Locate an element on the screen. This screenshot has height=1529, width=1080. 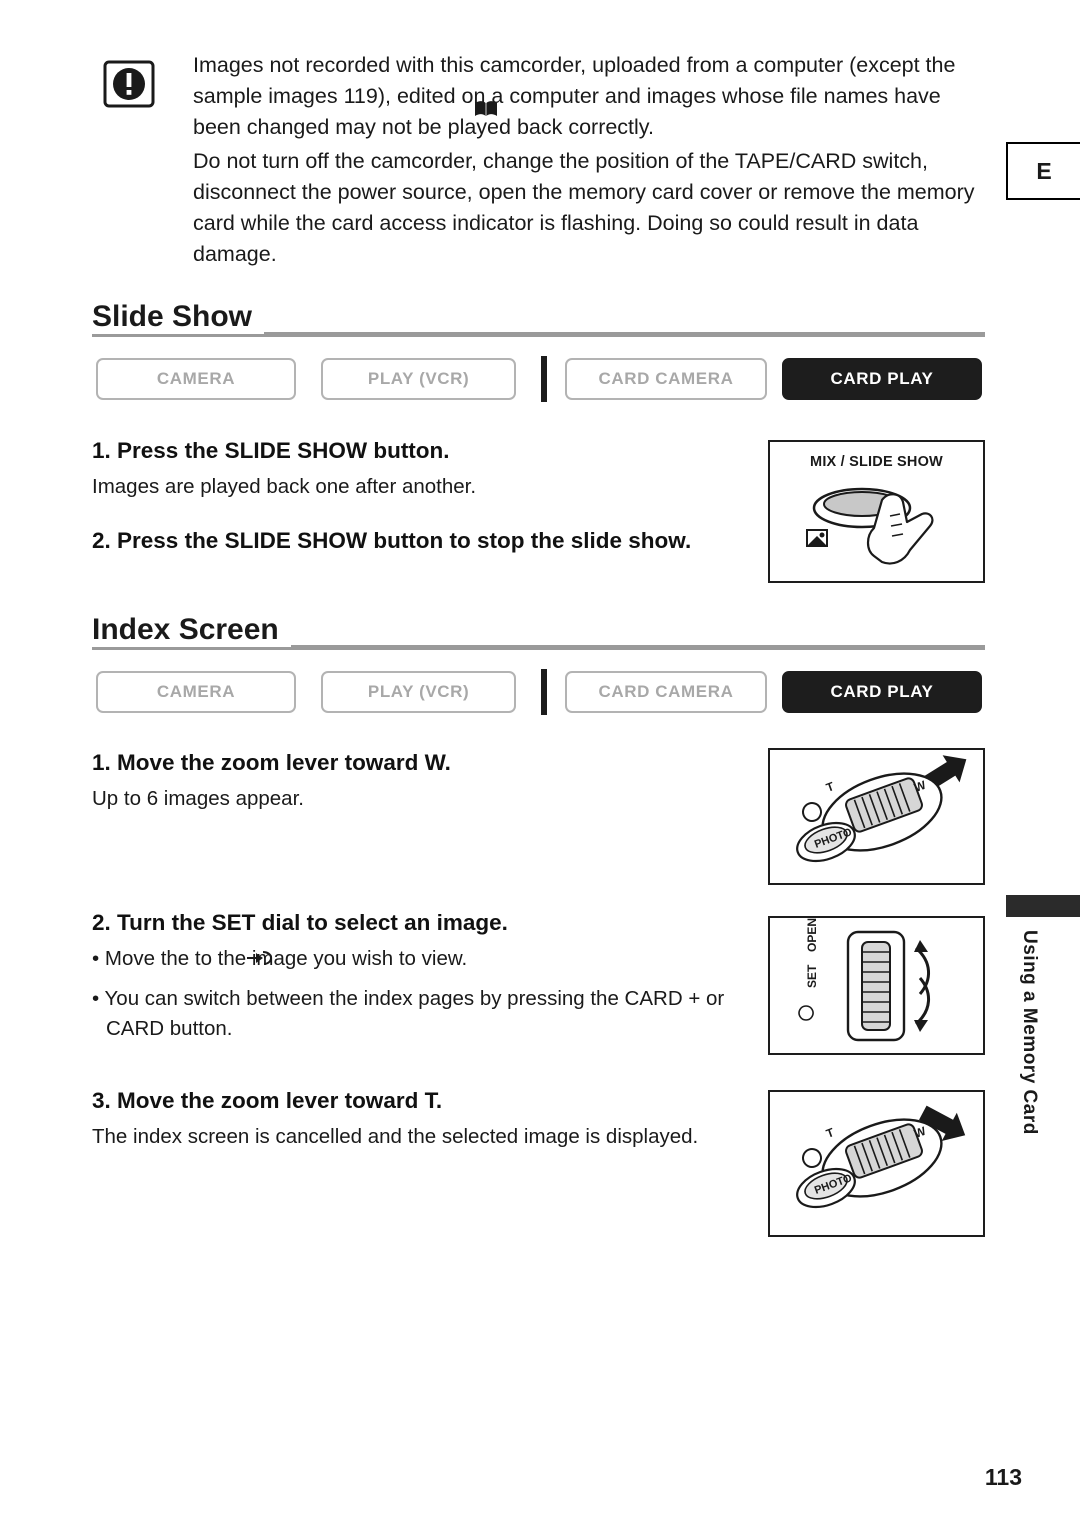
set-dial-illustration: OPEN SET is located at coordinates (876, 985).